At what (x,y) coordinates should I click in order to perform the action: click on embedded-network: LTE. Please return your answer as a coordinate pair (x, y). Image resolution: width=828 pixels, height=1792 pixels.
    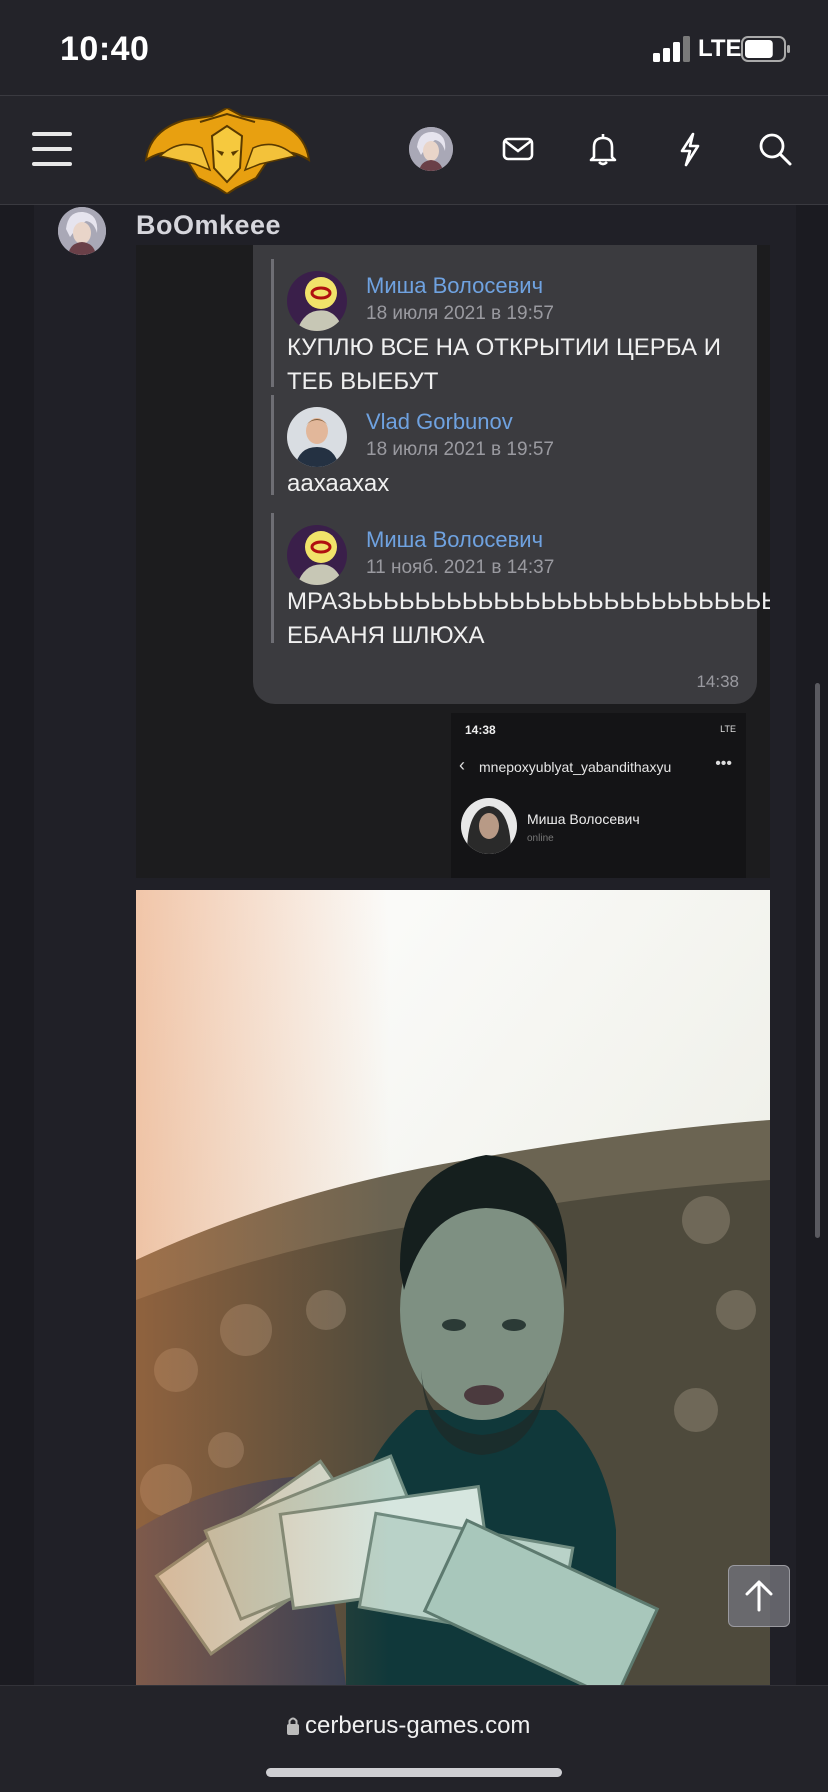
    Looking at the image, I should click on (728, 729).